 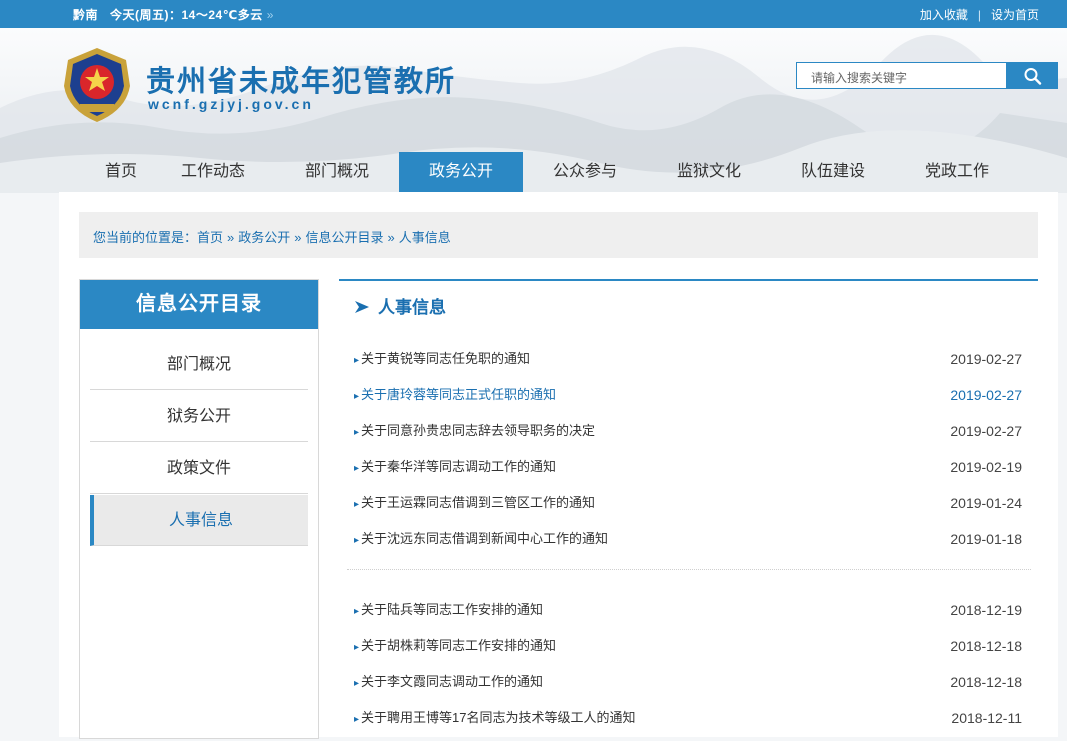 I want to click on list-item: ▸ 关于李文霞同志调动工作的通知 2018-12-18, so click(x=688, y=682).